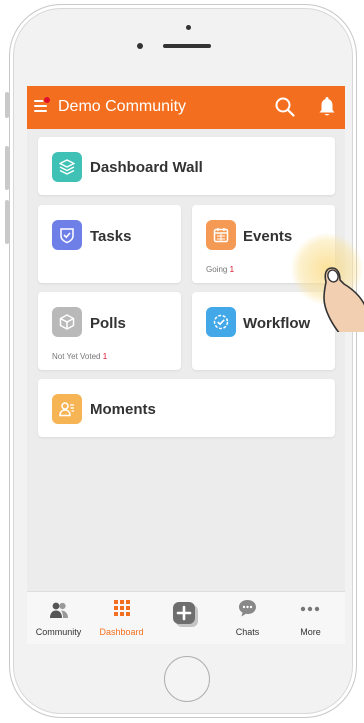 The width and height of the screenshot is (364, 723). I want to click on polls-not-voted-label: Not Yet Voted, so click(76, 356).